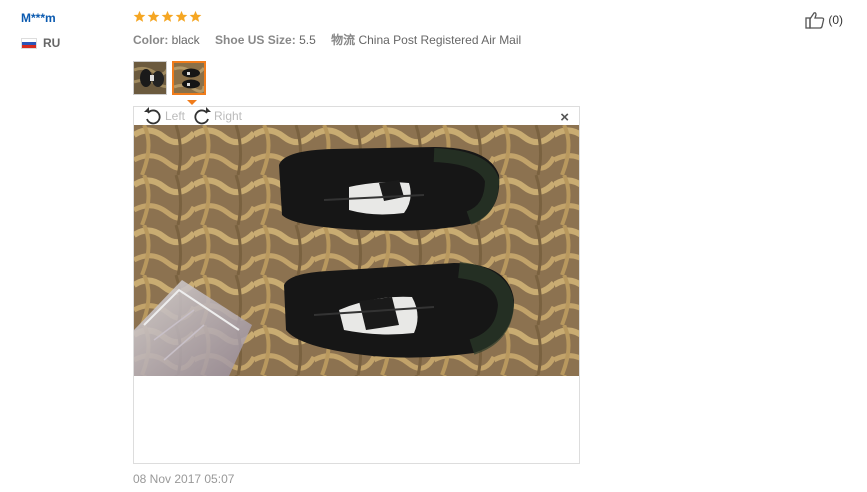  I want to click on rotate-right-icon, so click(202, 116).